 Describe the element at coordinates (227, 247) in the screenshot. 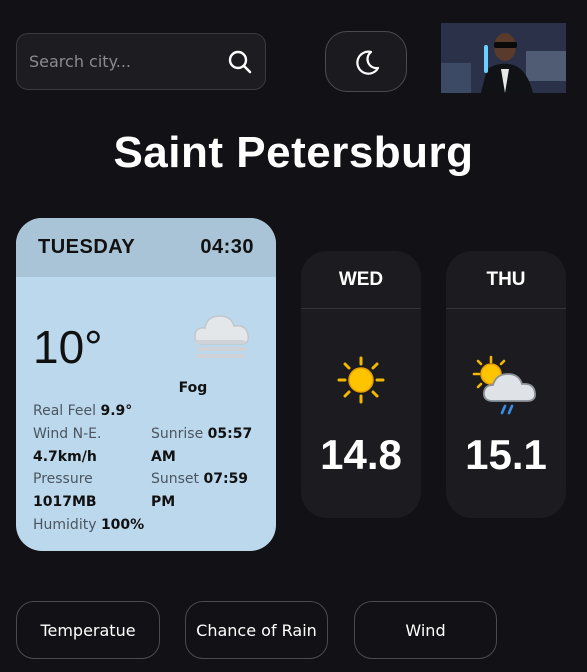

I see `today-time: 04:30` at that location.